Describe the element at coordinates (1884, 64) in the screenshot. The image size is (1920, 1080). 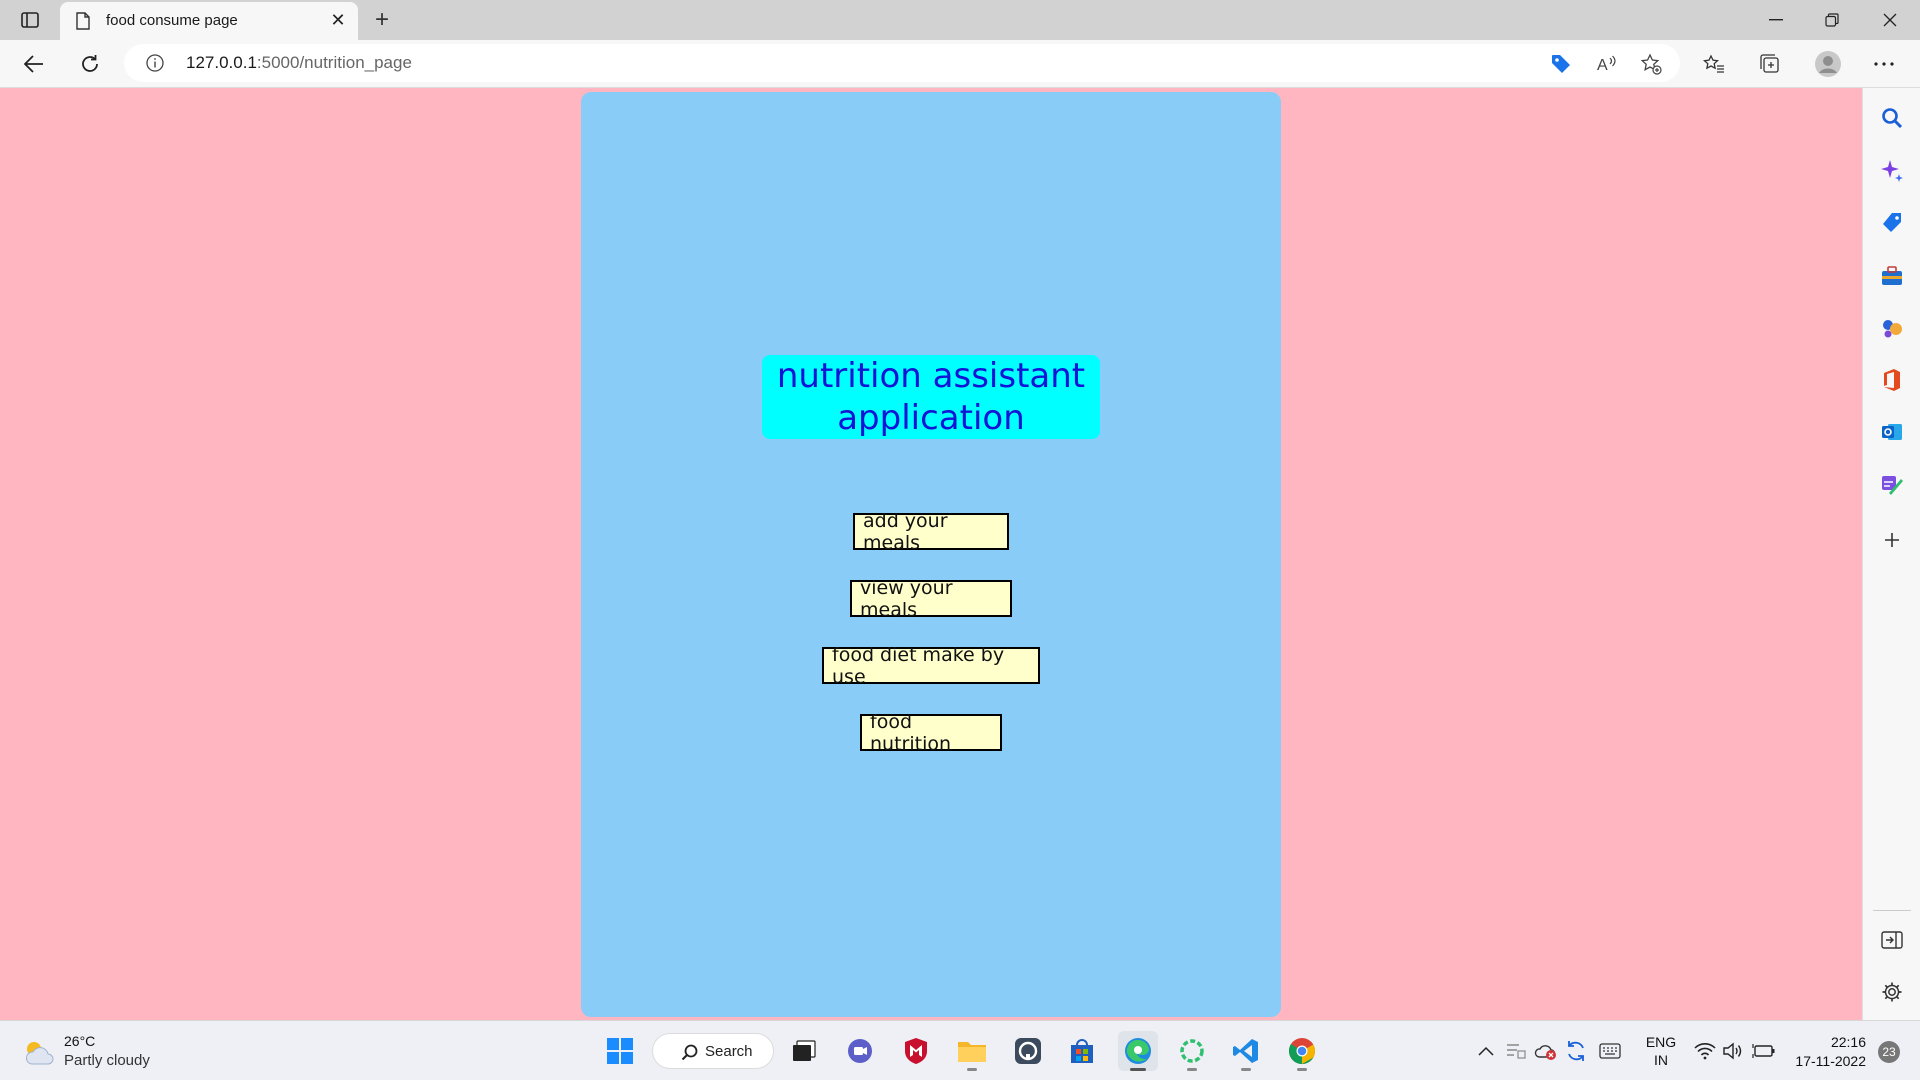
I see `settings-more-icon` at that location.